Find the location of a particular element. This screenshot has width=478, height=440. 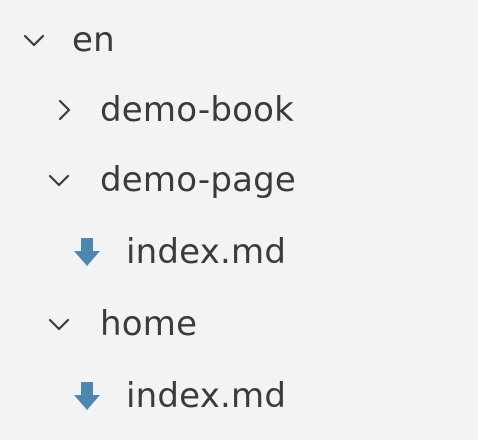

tree-folder-demo-book: demo-book is located at coordinates (239, 110).